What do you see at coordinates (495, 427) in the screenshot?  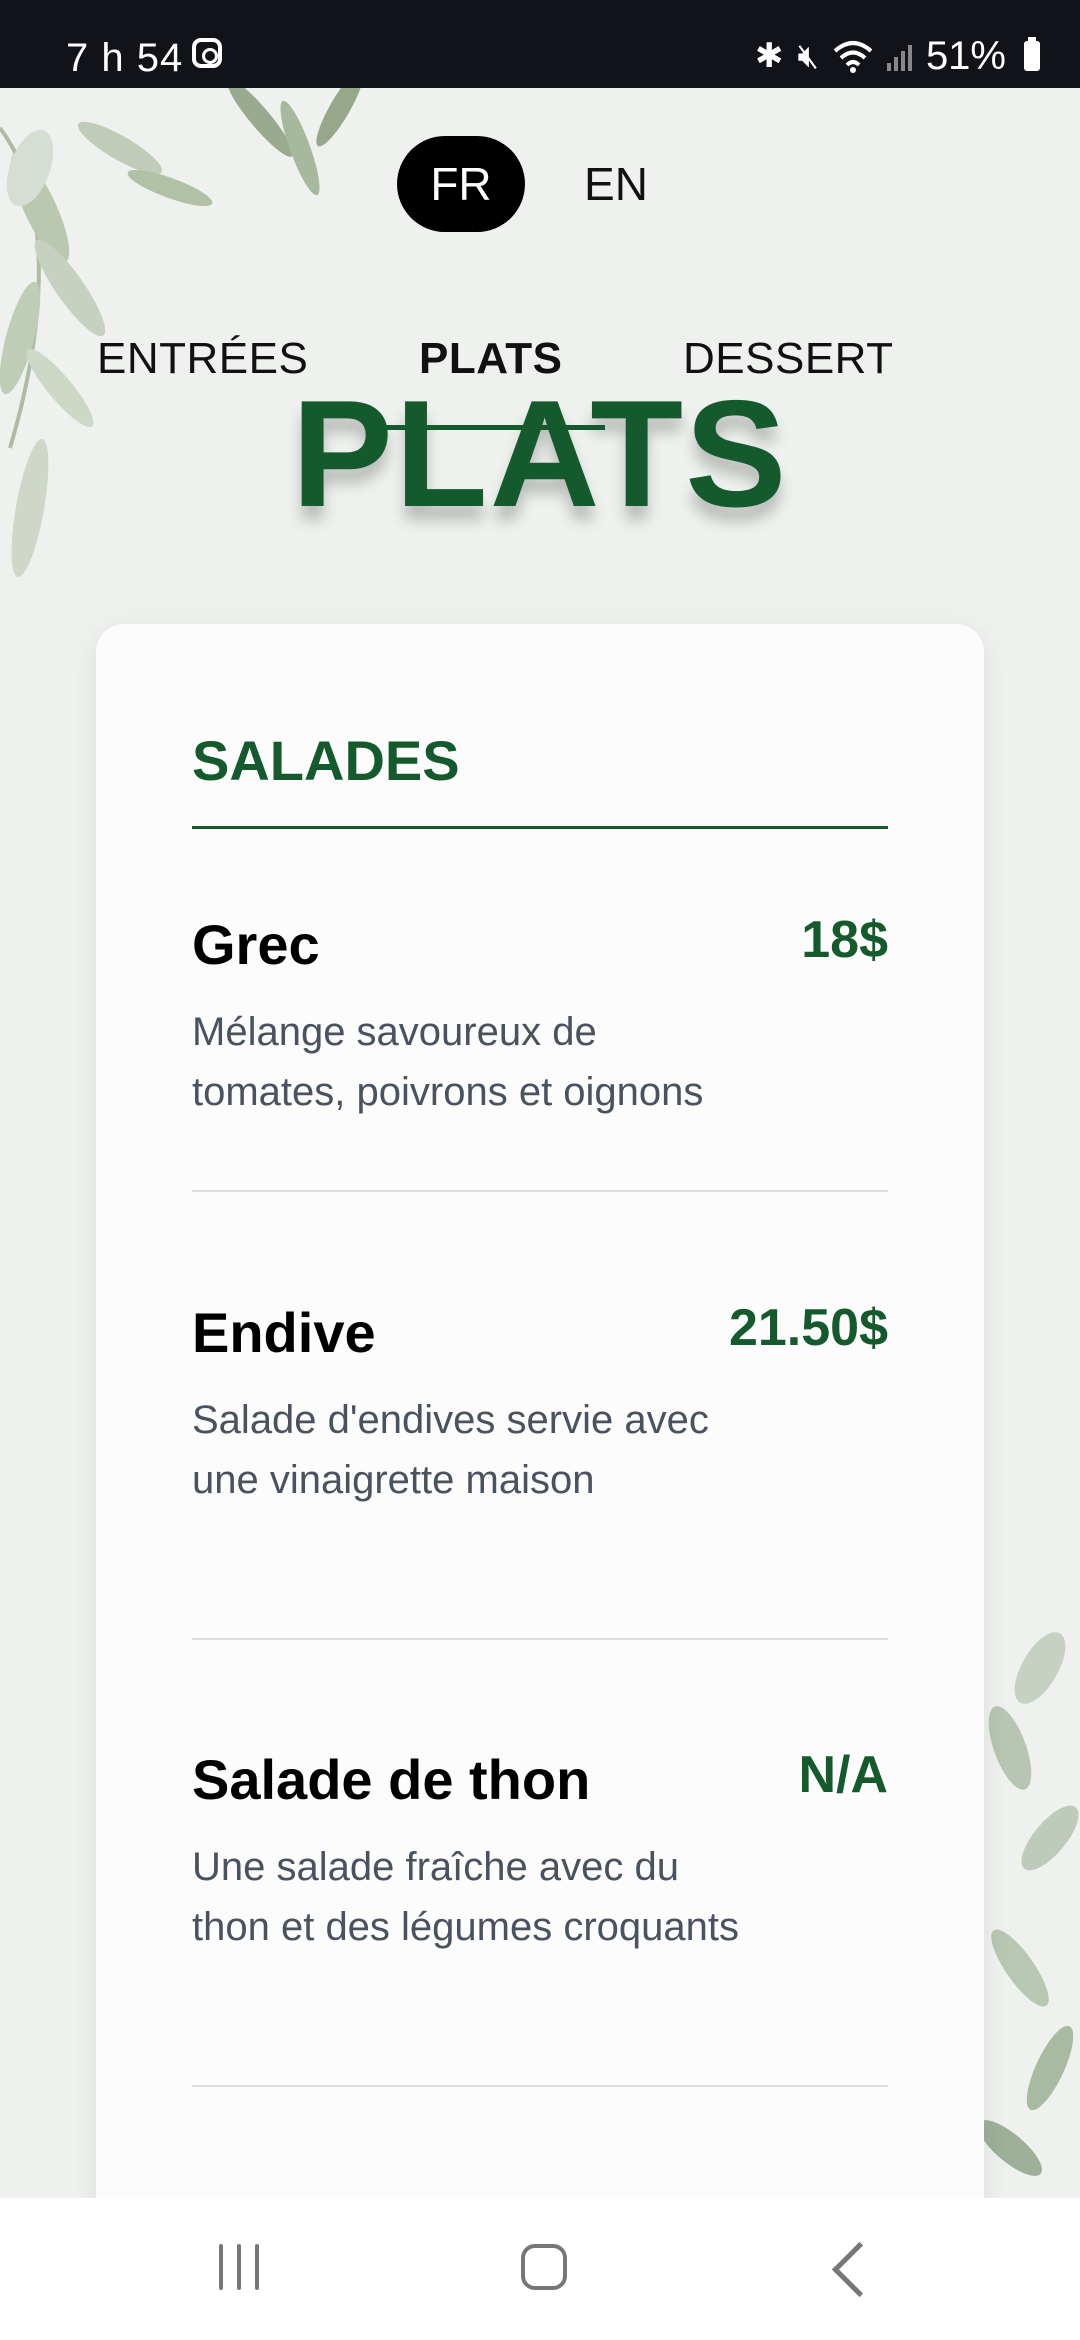 I see `title-decoration-line` at bounding box center [495, 427].